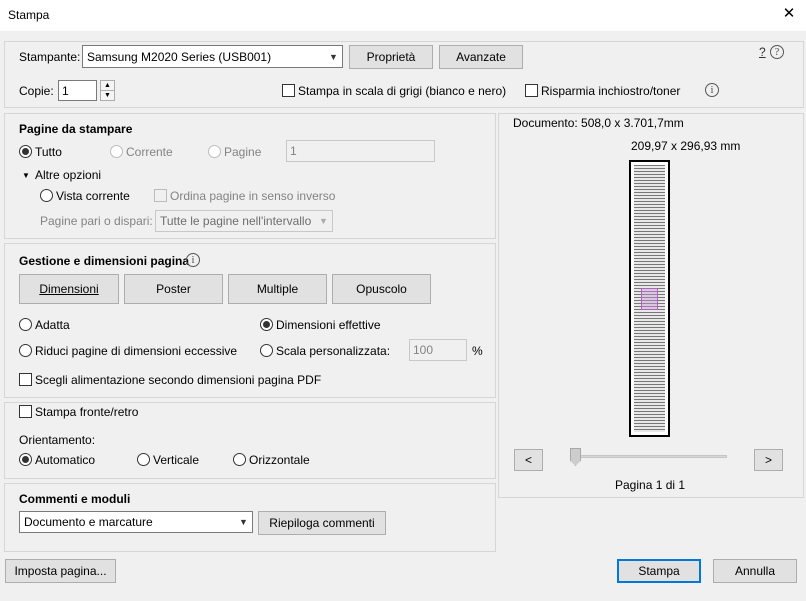  Describe the element at coordinates (288, 90) in the screenshot. I see `grayscale-checkbox` at that location.